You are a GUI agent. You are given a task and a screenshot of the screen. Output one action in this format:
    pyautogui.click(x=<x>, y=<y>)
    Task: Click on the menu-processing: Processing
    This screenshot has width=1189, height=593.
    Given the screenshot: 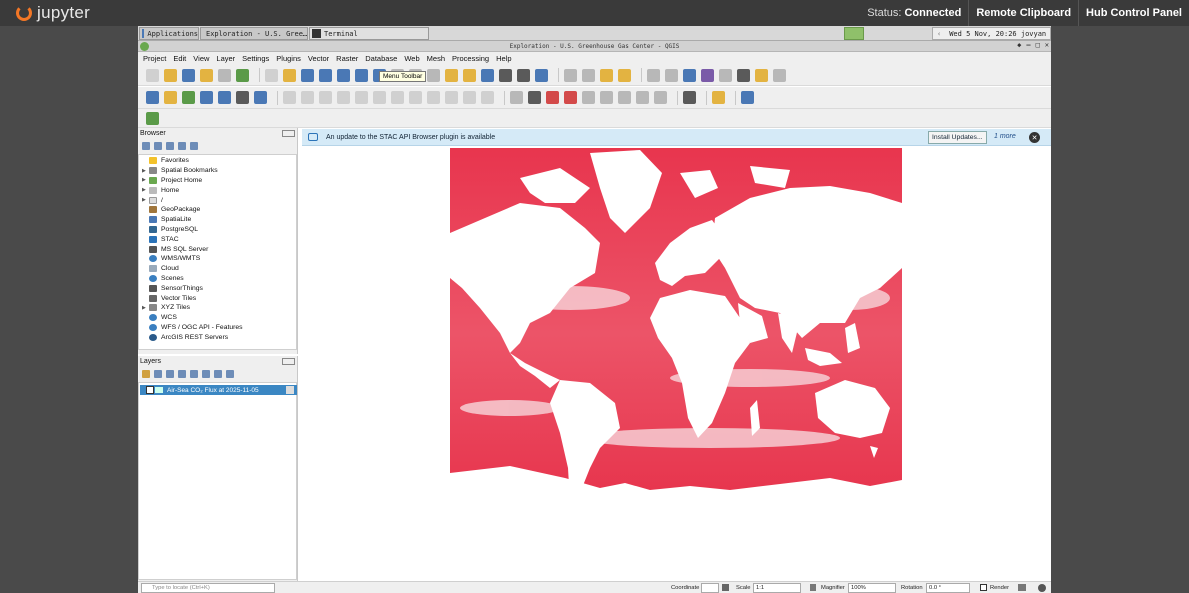 What is the action you would take?
    pyautogui.click(x=470, y=58)
    